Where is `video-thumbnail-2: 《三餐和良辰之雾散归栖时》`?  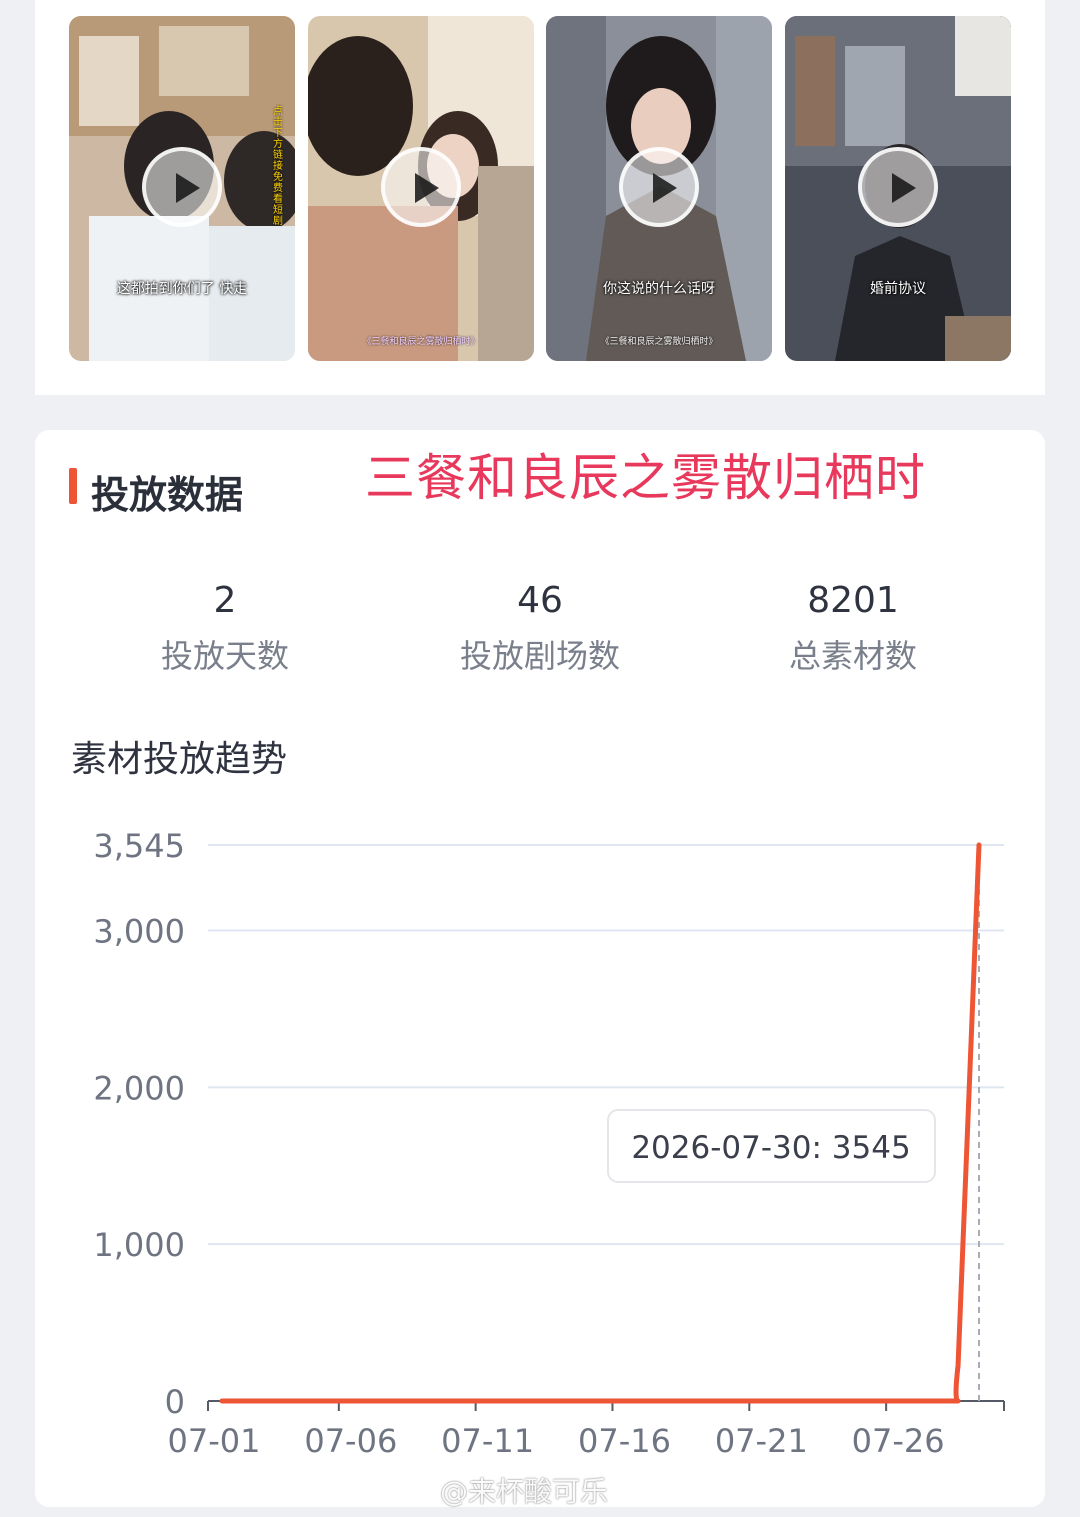
video-thumbnail-2: 《三餐和良辰之雾散归栖时》 is located at coordinates (421, 188).